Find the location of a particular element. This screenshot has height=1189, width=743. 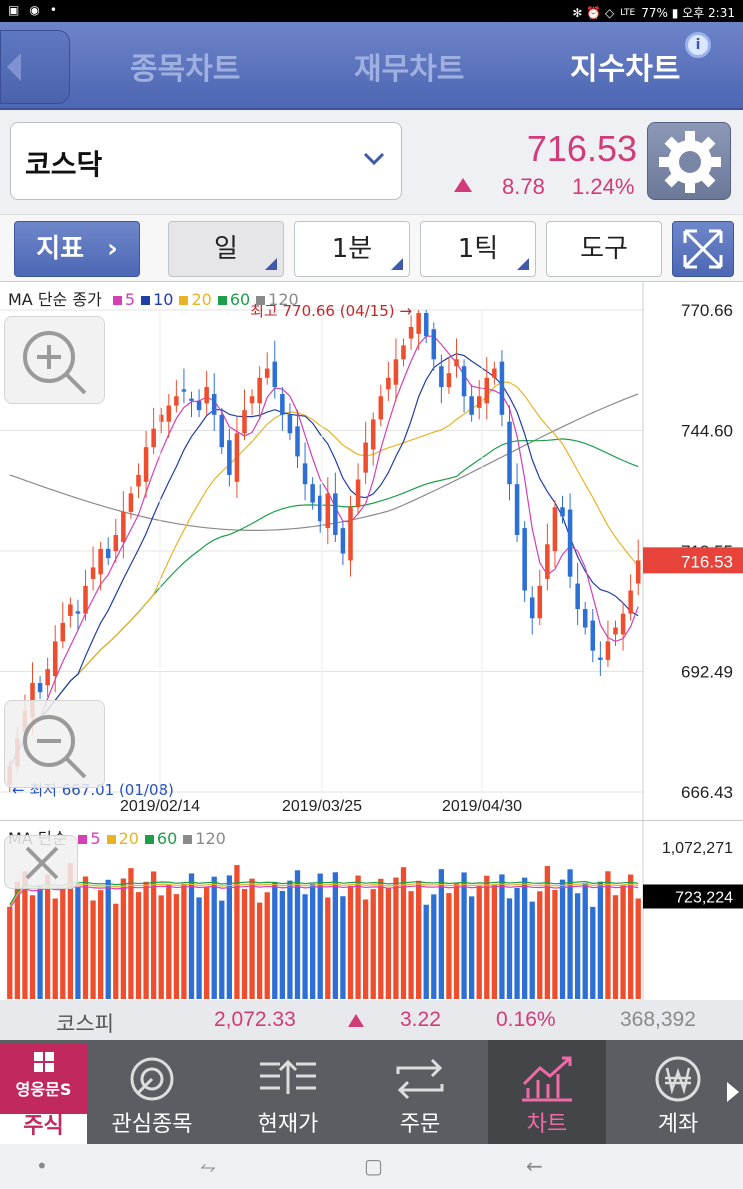

nav-order: 주문 is located at coordinates (420, 1092).